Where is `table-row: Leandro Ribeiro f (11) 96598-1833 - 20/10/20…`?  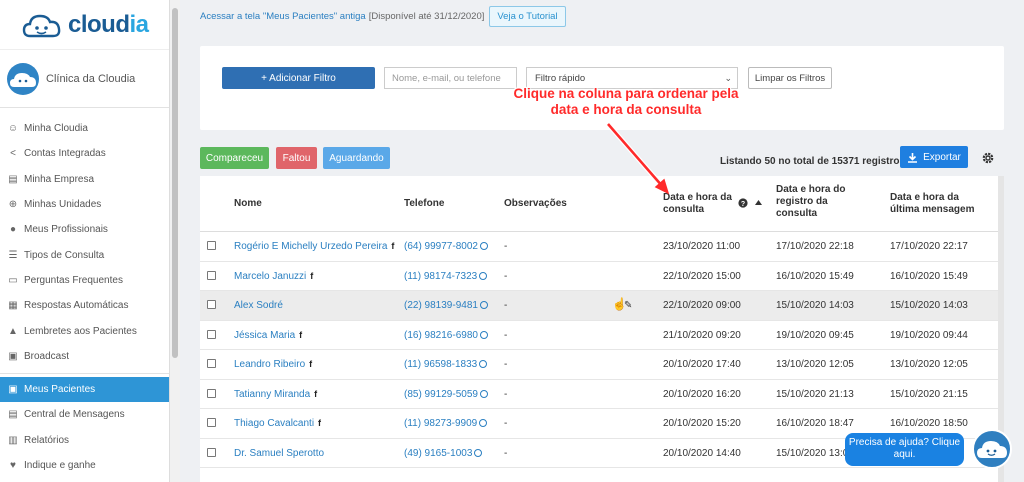
table-row: Leandro Ribeiro f (11) 96598-1833 - 20/10/20… is located at coordinates (602, 365).